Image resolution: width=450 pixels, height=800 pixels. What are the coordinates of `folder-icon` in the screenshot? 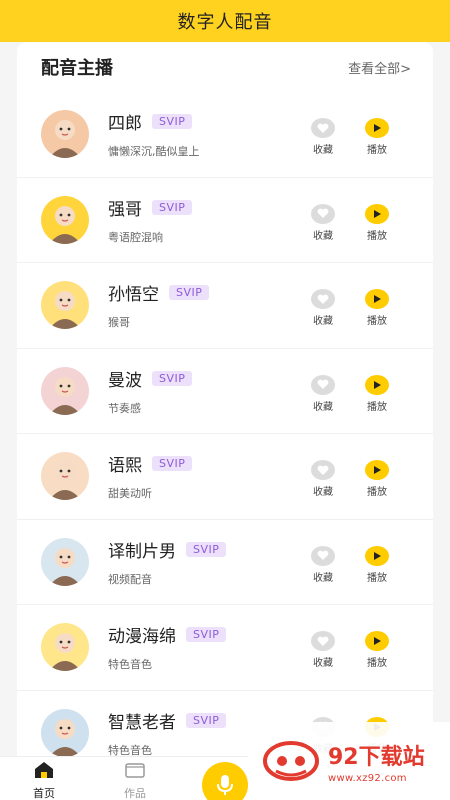 It's located at (135, 770).